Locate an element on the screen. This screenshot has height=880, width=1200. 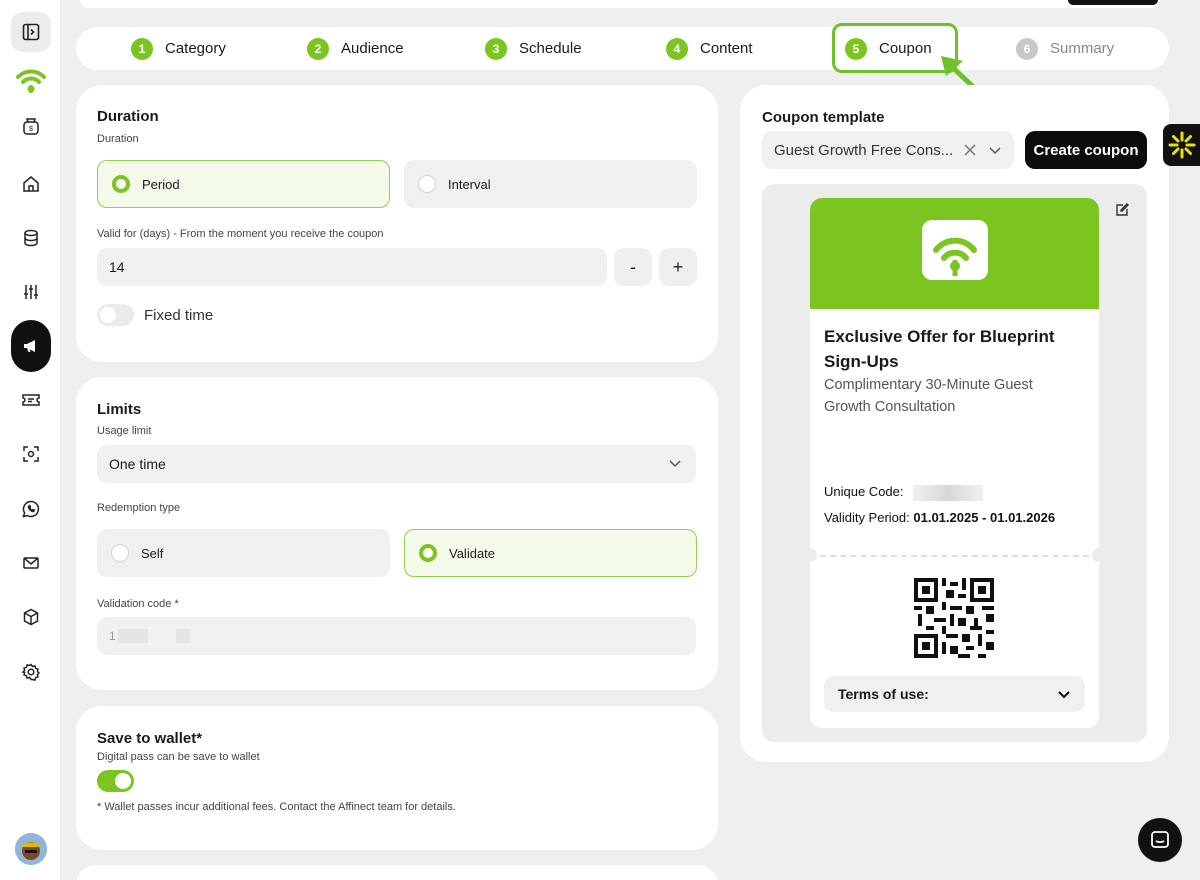
ticket-icon is located at coordinates (31, 400).